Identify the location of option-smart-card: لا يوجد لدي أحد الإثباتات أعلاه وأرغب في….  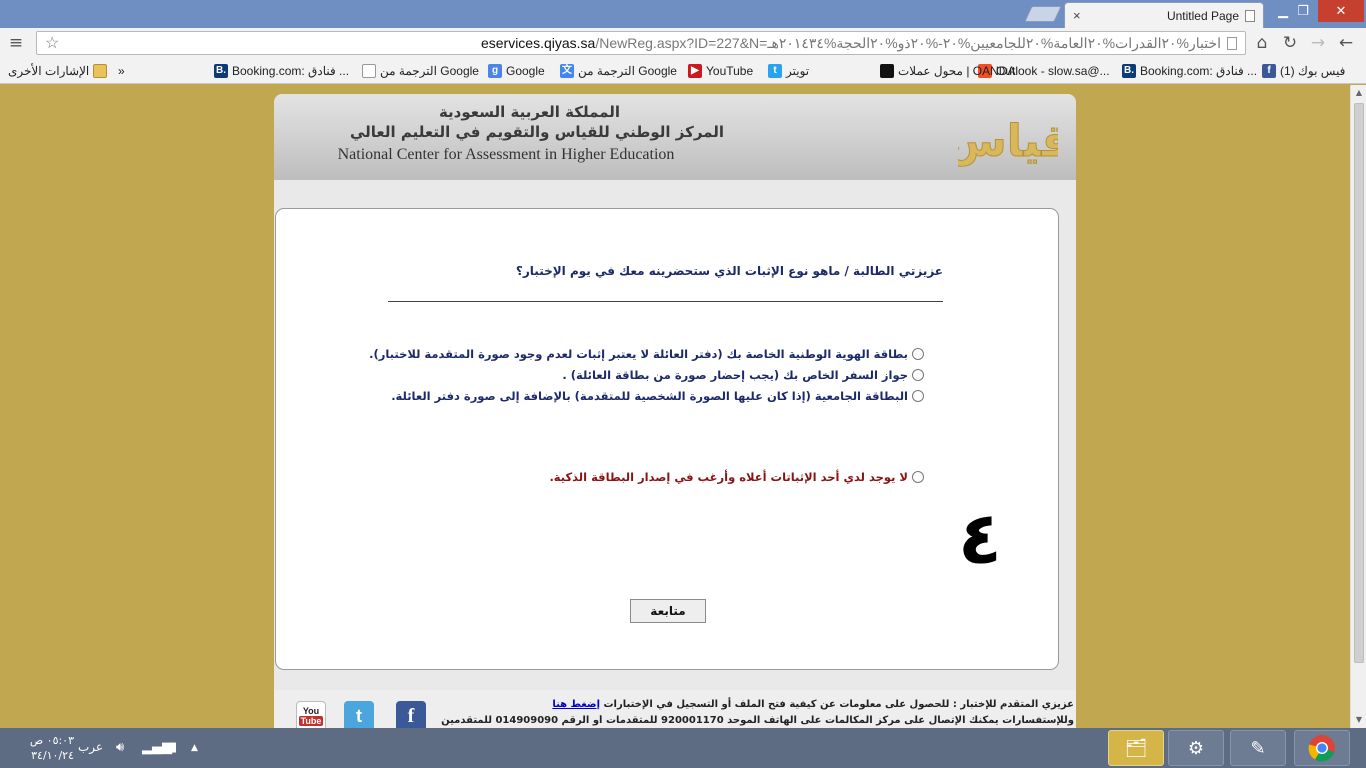
(736, 477).